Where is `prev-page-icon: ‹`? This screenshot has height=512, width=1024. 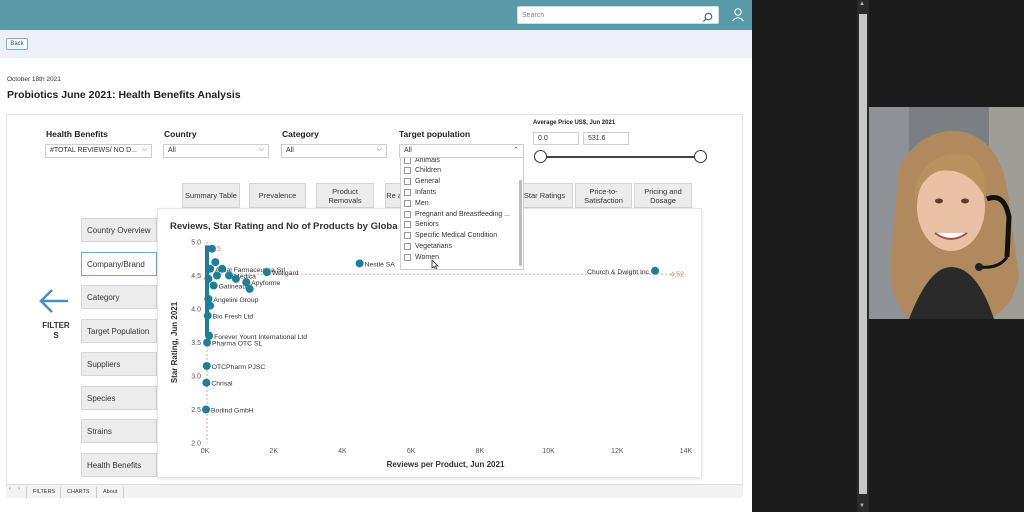 prev-page-icon: ‹ is located at coordinates (10, 489).